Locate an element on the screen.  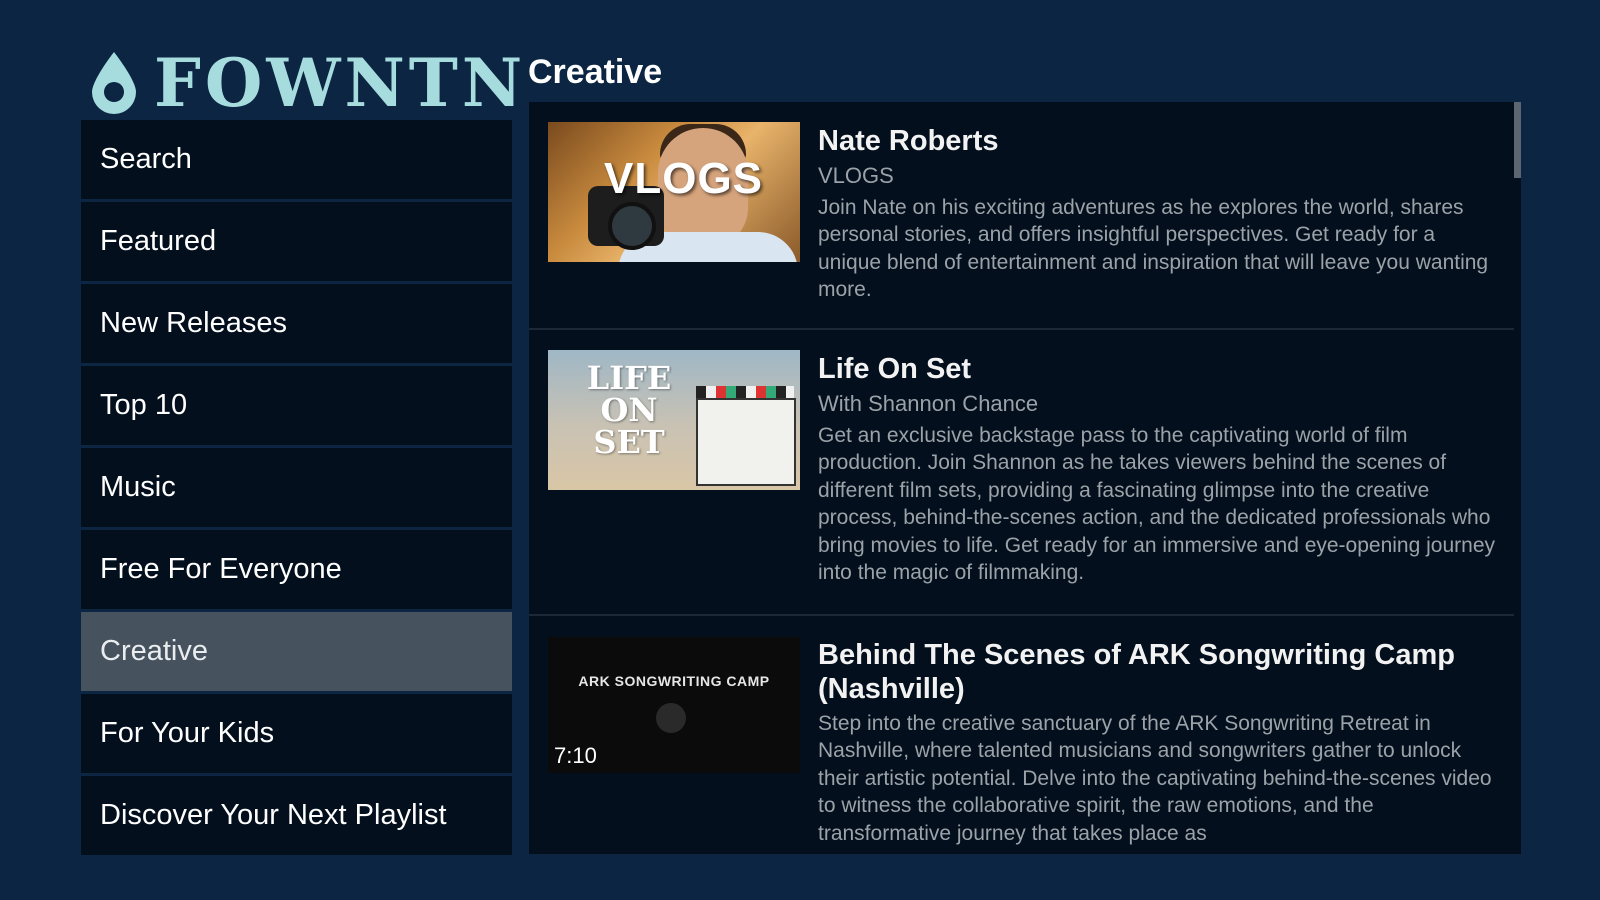
sidebar-item-label: New Releases is located at coordinates (193, 323).